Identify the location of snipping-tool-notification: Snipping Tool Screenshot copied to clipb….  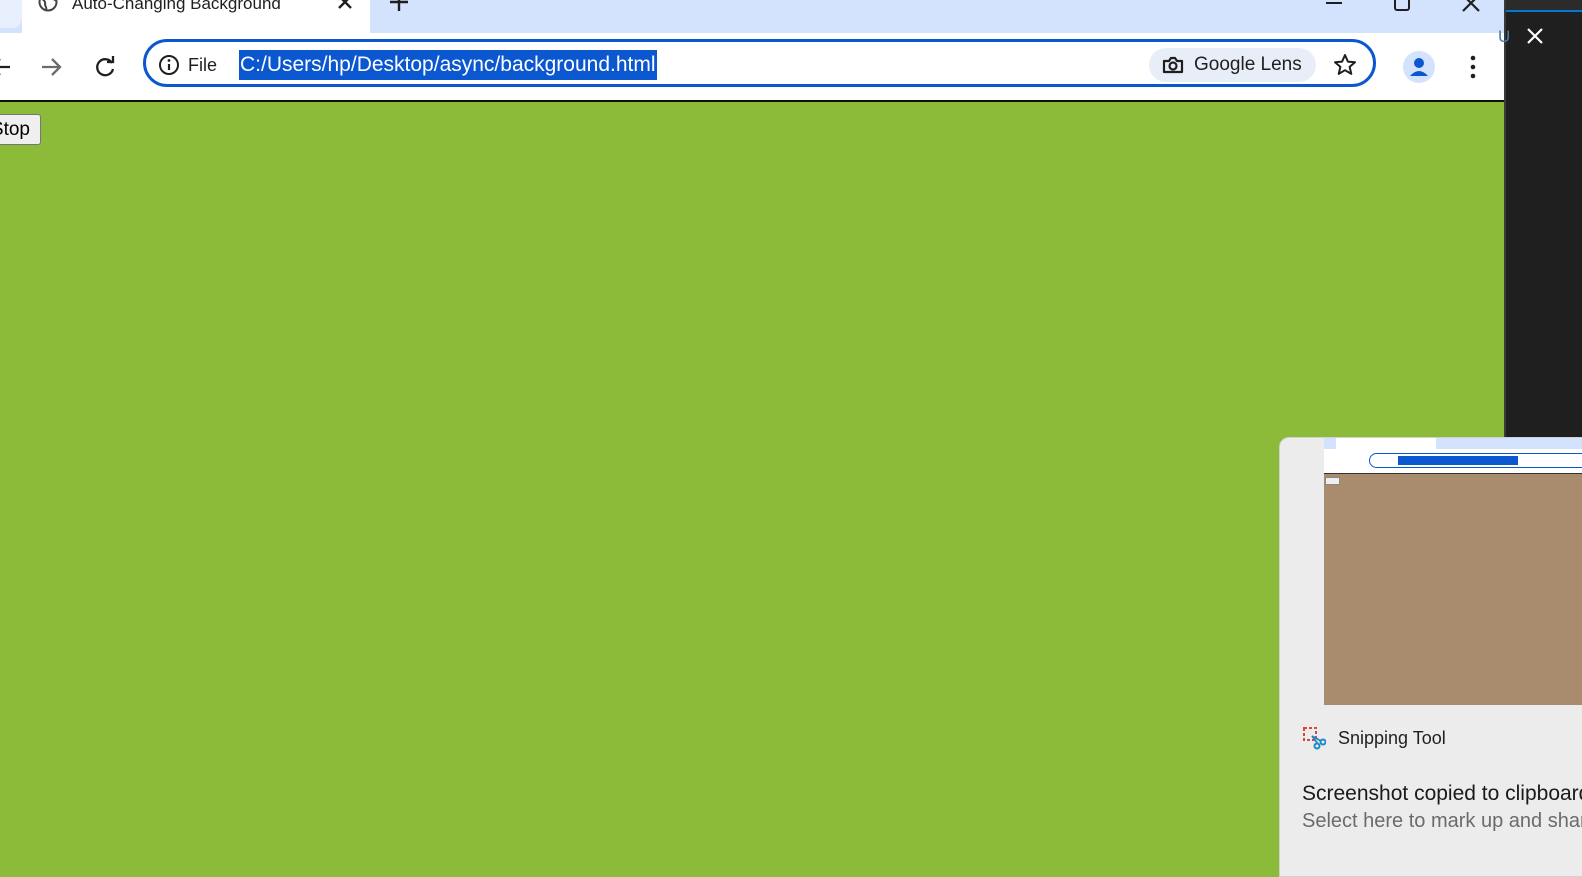
(1430, 657).